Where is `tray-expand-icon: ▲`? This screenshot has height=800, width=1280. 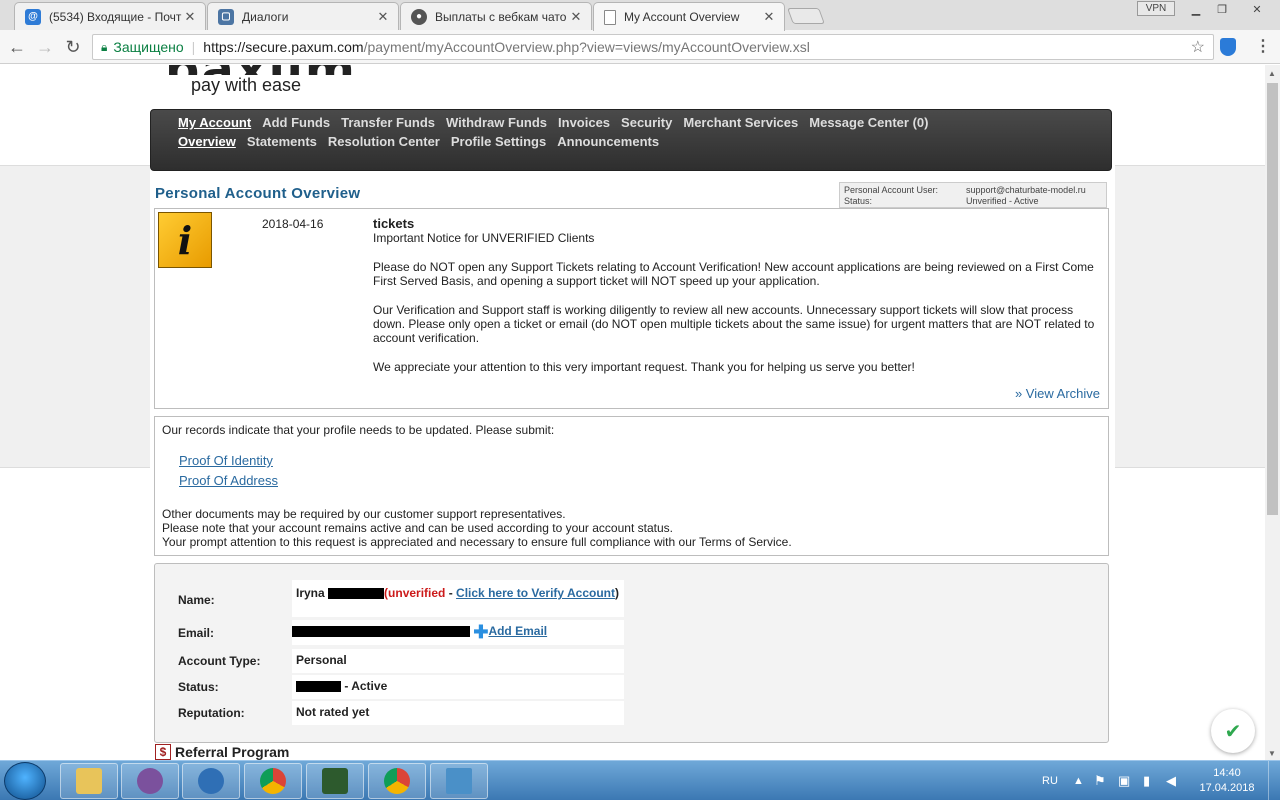 tray-expand-icon: ▲ is located at coordinates (1078, 780).